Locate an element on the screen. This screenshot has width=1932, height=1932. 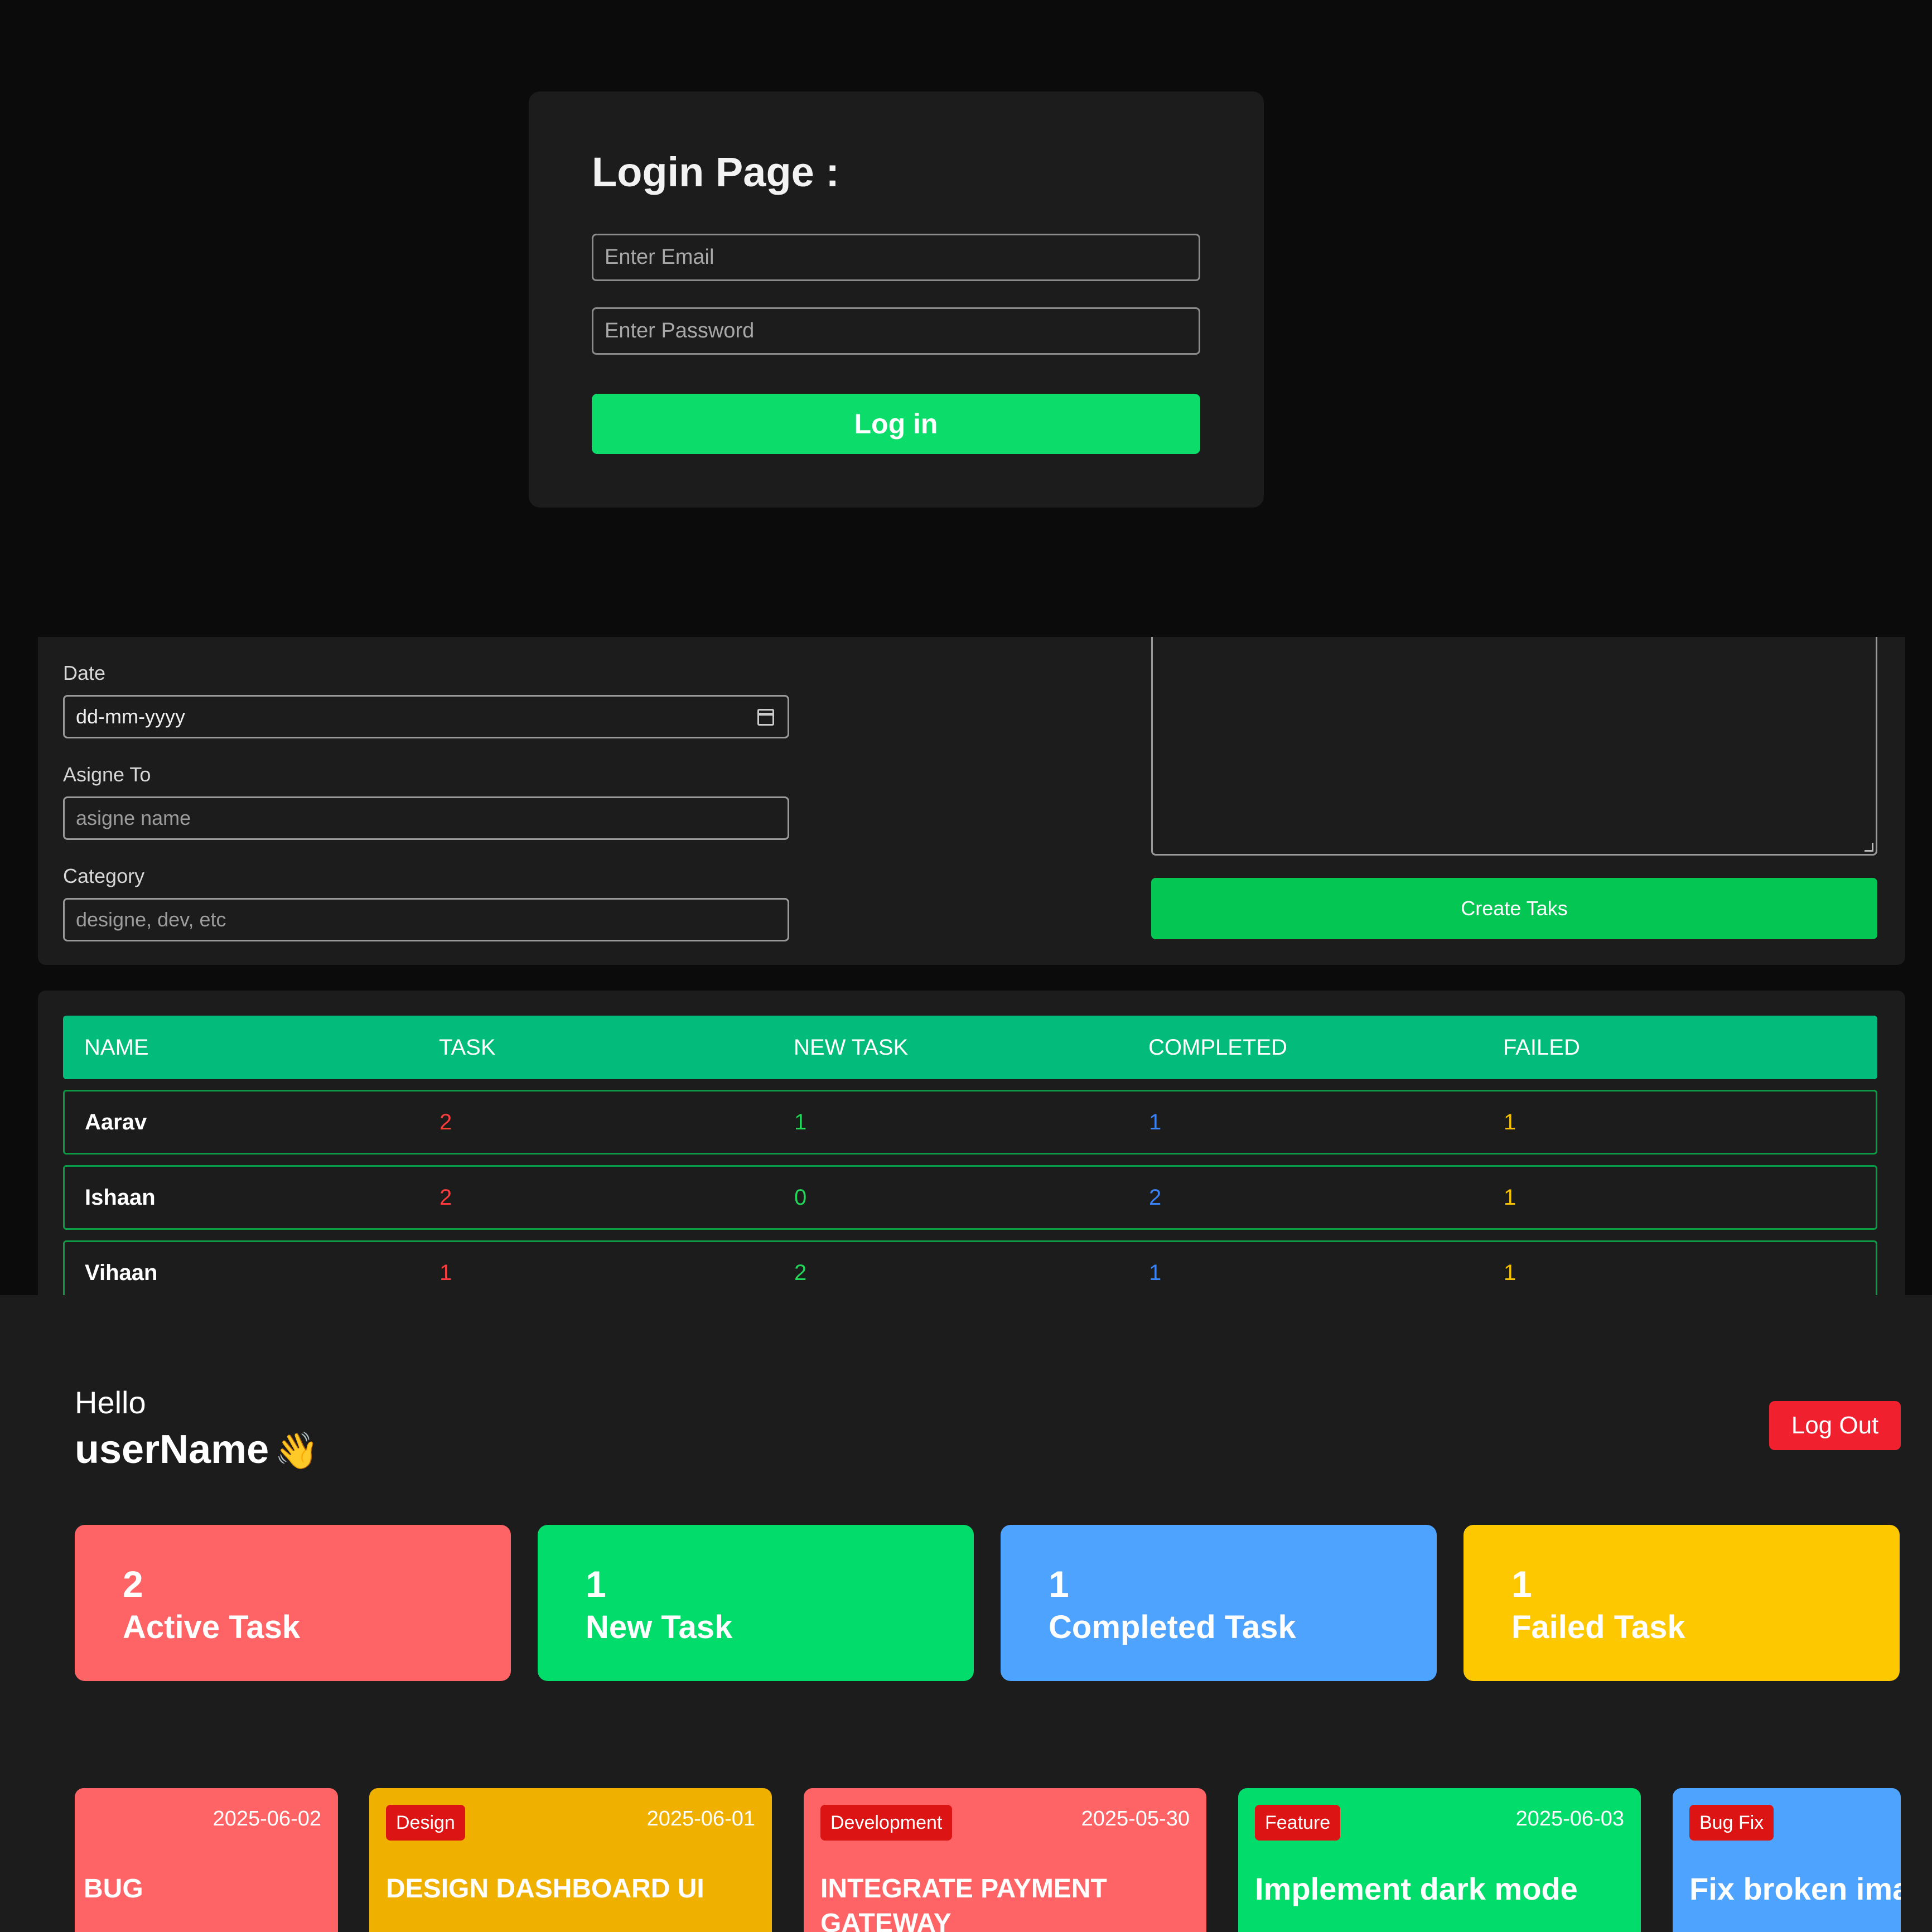
create-task-button: Create Taks is located at coordinates (1514, 908).